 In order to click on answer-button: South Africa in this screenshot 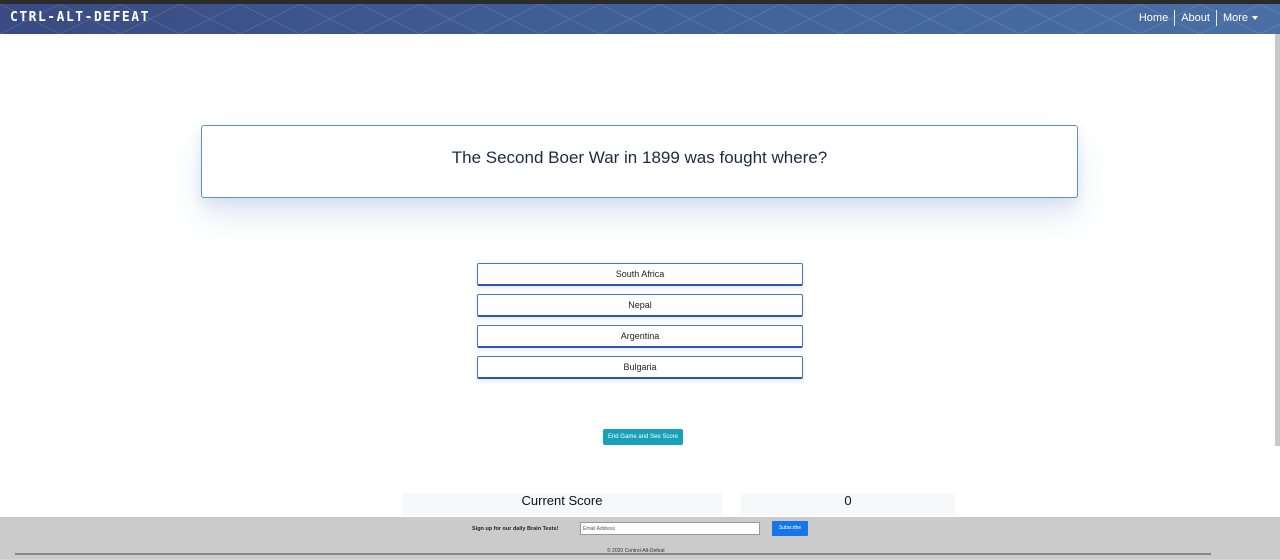, I will do `click(640, 274)`.